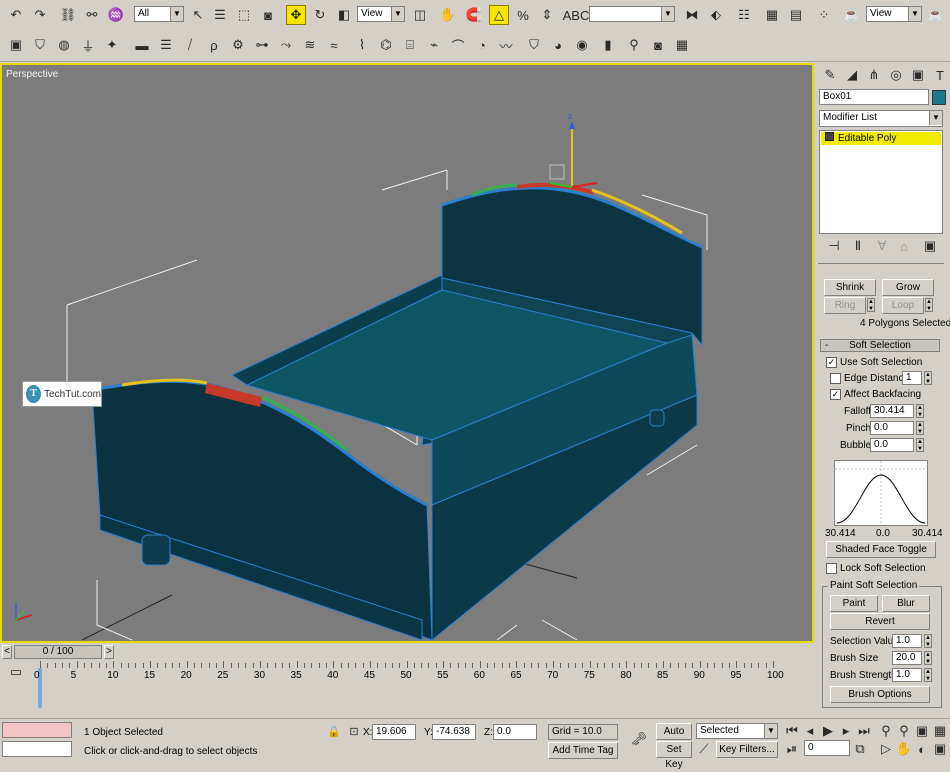 The height and width of the screenshot is (772, 950). Describe the element at coordinates (474, 15) in the screenshot. I see `snap-toggle-icon: 🧲` at that location.